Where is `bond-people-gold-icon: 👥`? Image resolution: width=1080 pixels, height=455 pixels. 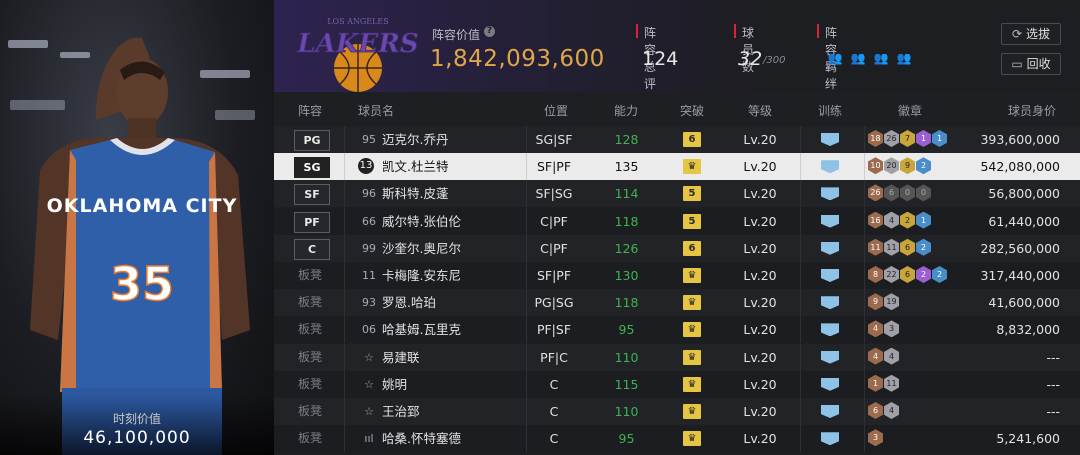 bond-people-gold-icon: 👥 is located at coordinates (881, 58).